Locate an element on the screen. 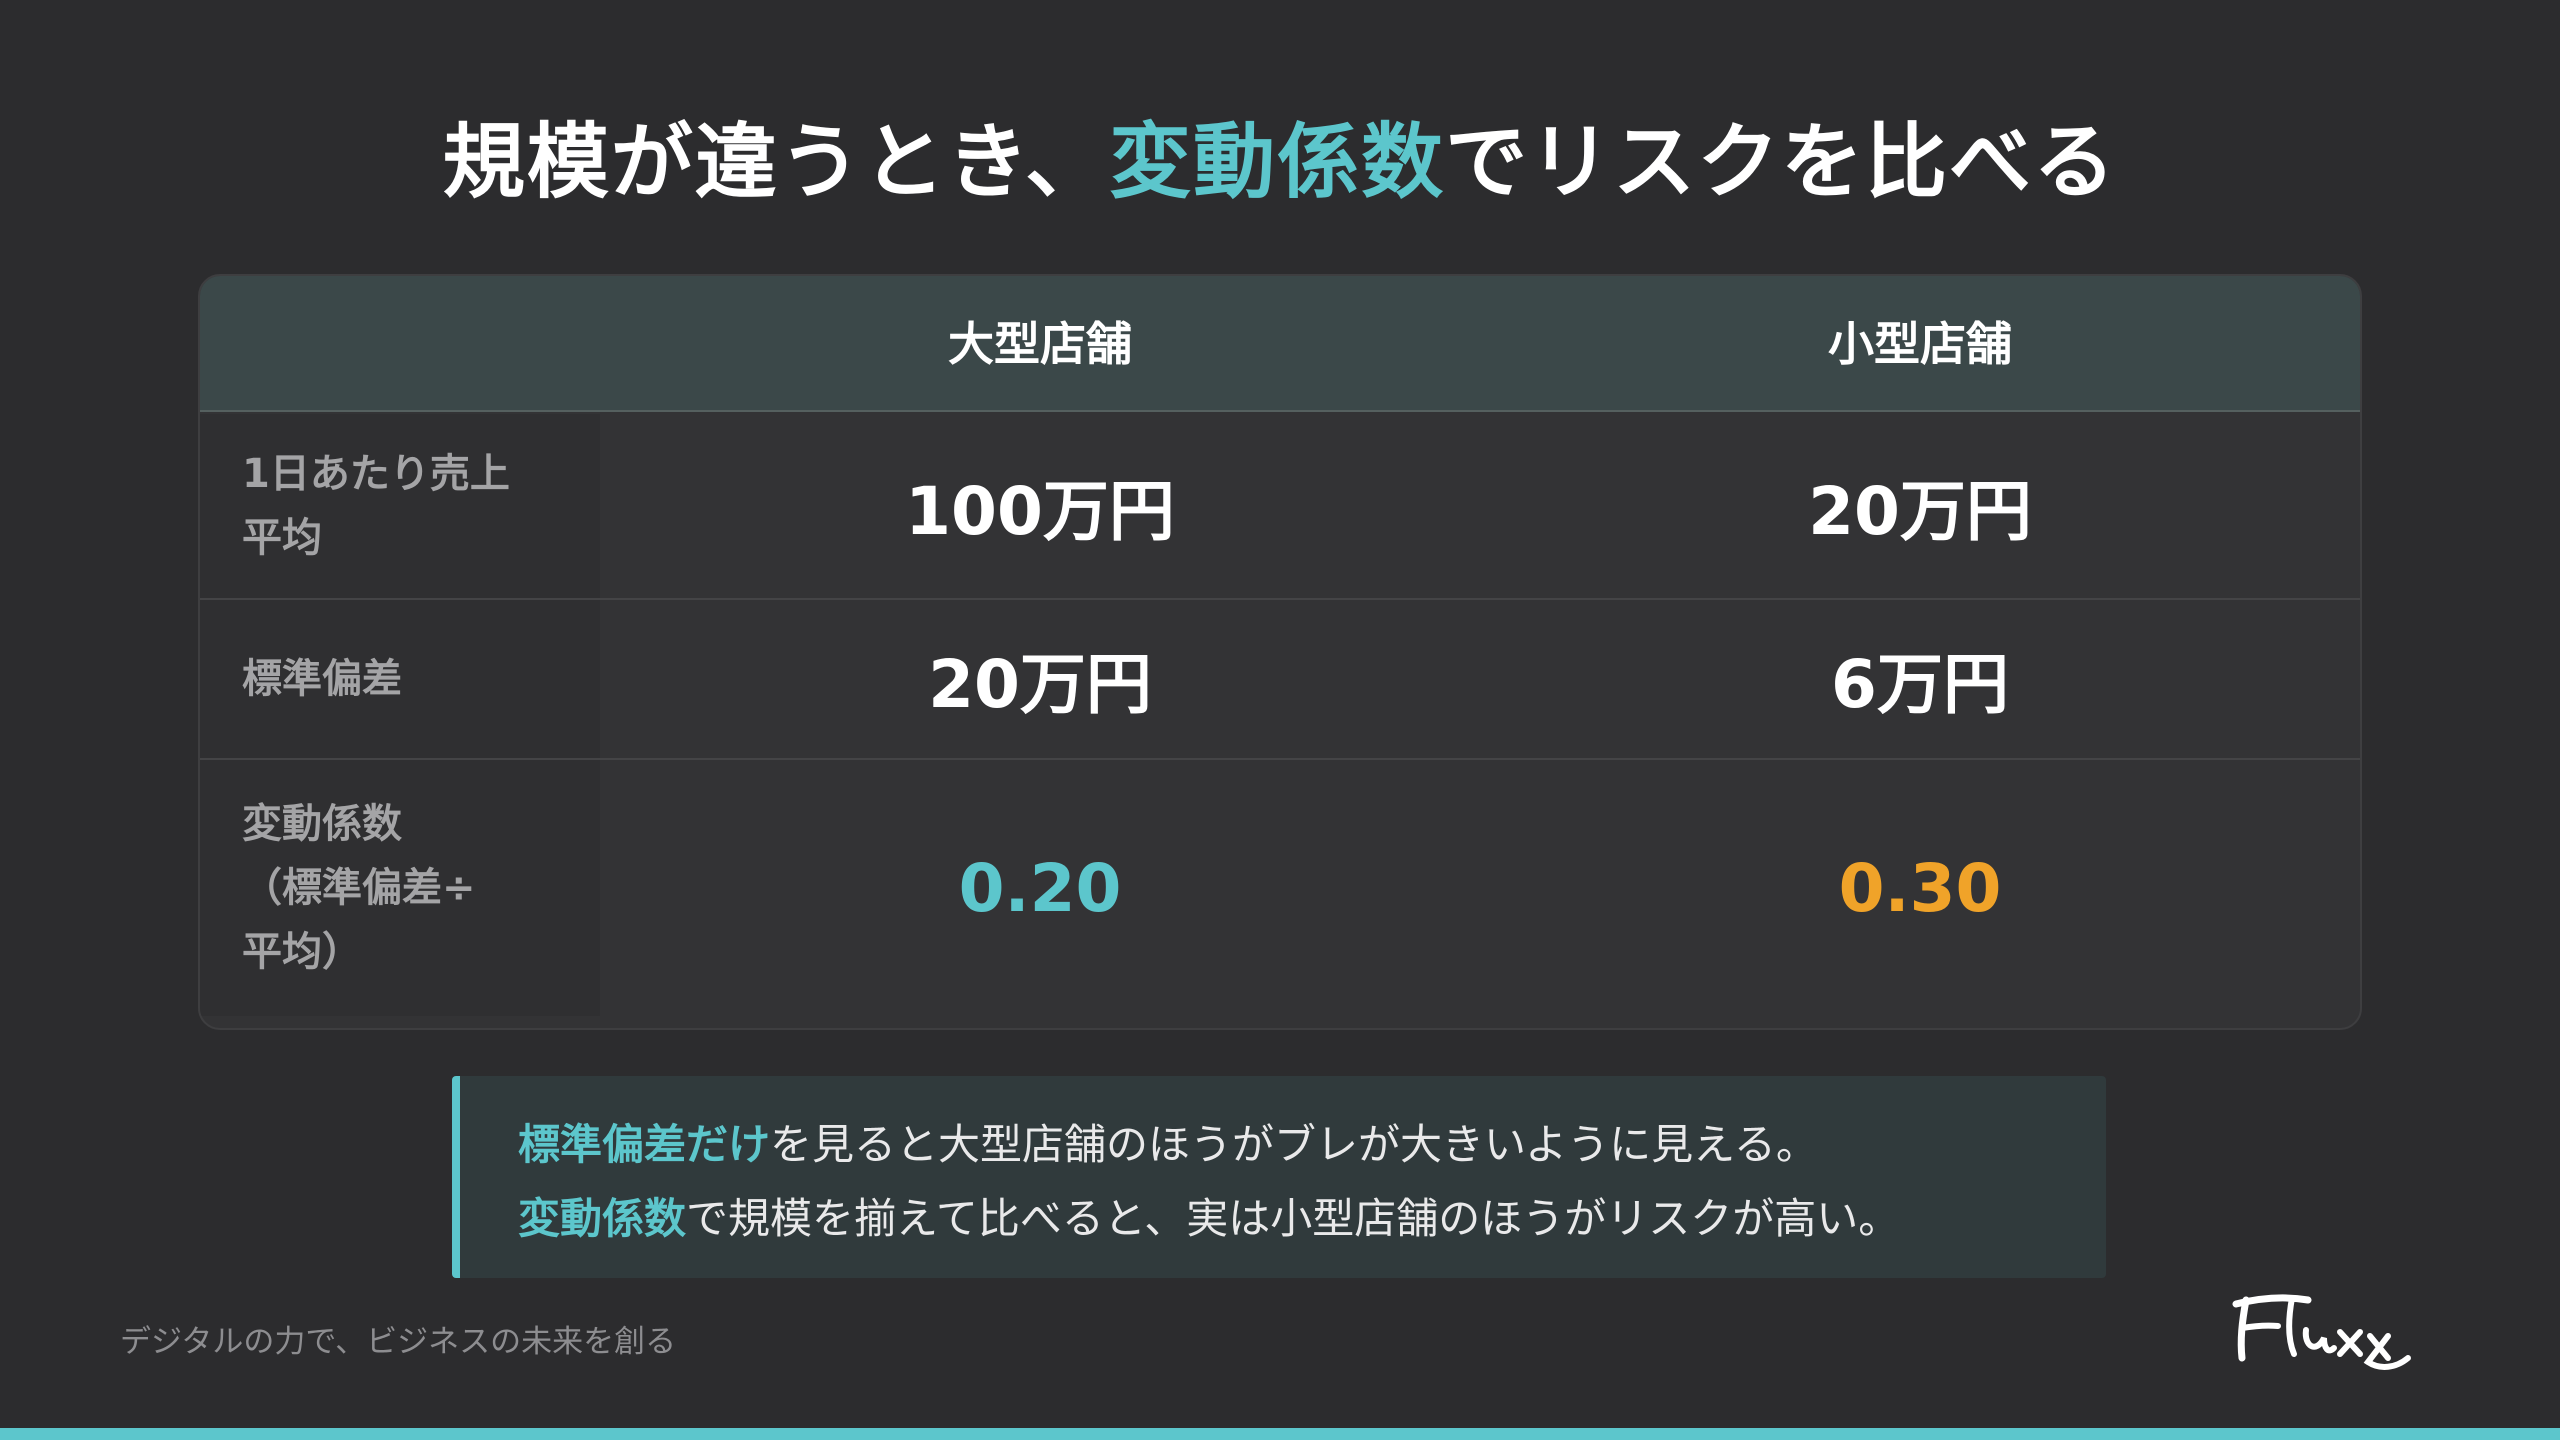 The image size is (2560, 1440). table-row: 標準偏差 20万円 6万円 is located at coordinates (1280, 680).